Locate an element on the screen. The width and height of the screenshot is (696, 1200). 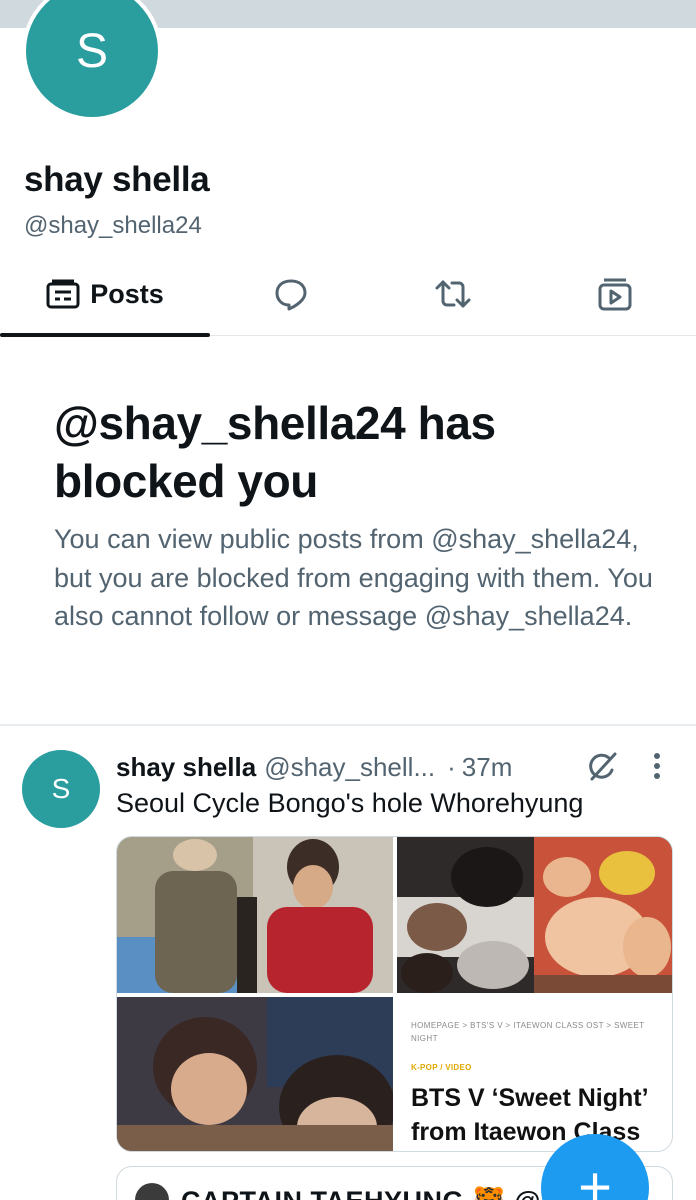
active-tab-indicator is located at coordinates (105, 335).